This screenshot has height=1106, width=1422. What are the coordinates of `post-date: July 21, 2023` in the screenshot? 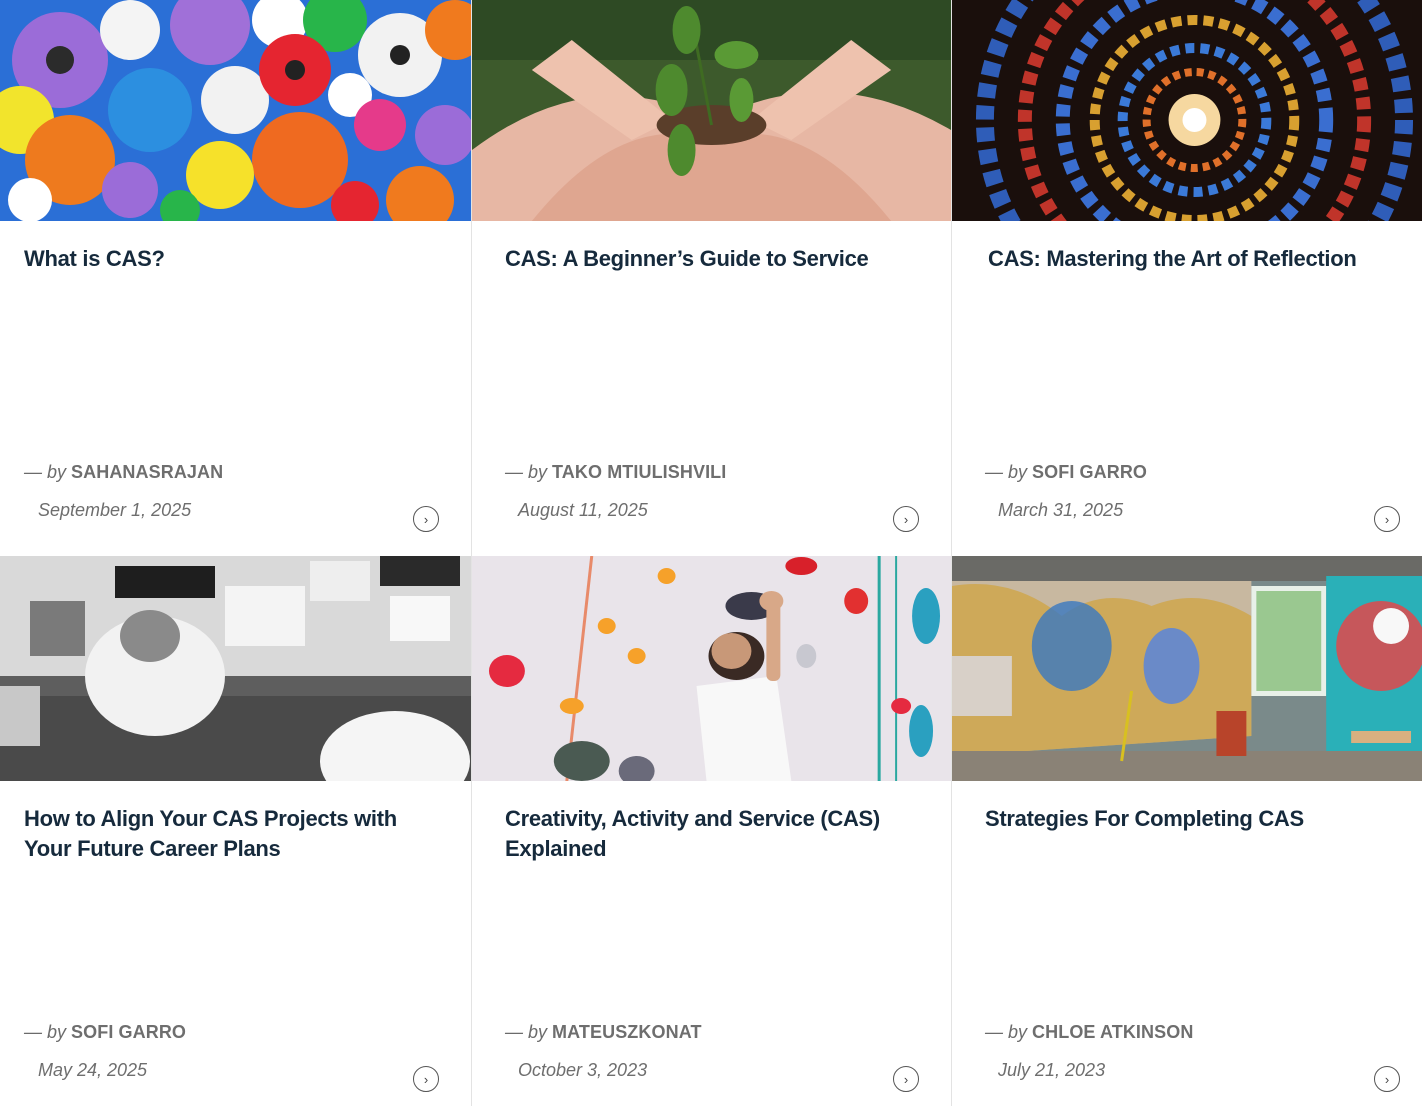 It's located at (1052, 1070).